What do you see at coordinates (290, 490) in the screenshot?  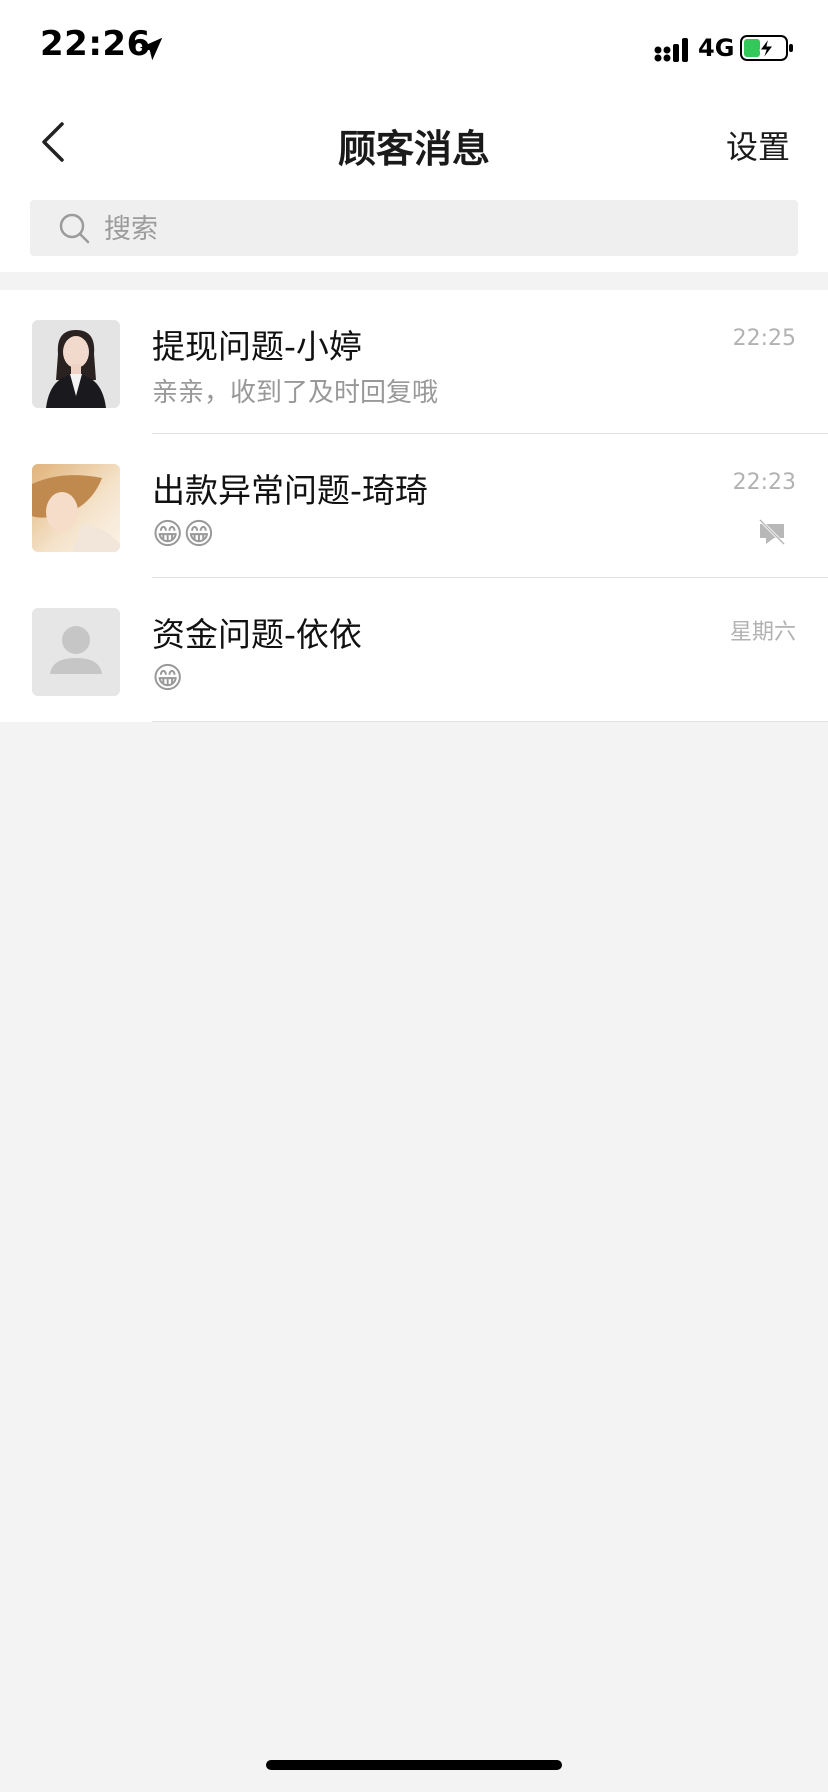 I see `chat-name: 出款异常问题-琦琦` at bounding box center [290, 490].